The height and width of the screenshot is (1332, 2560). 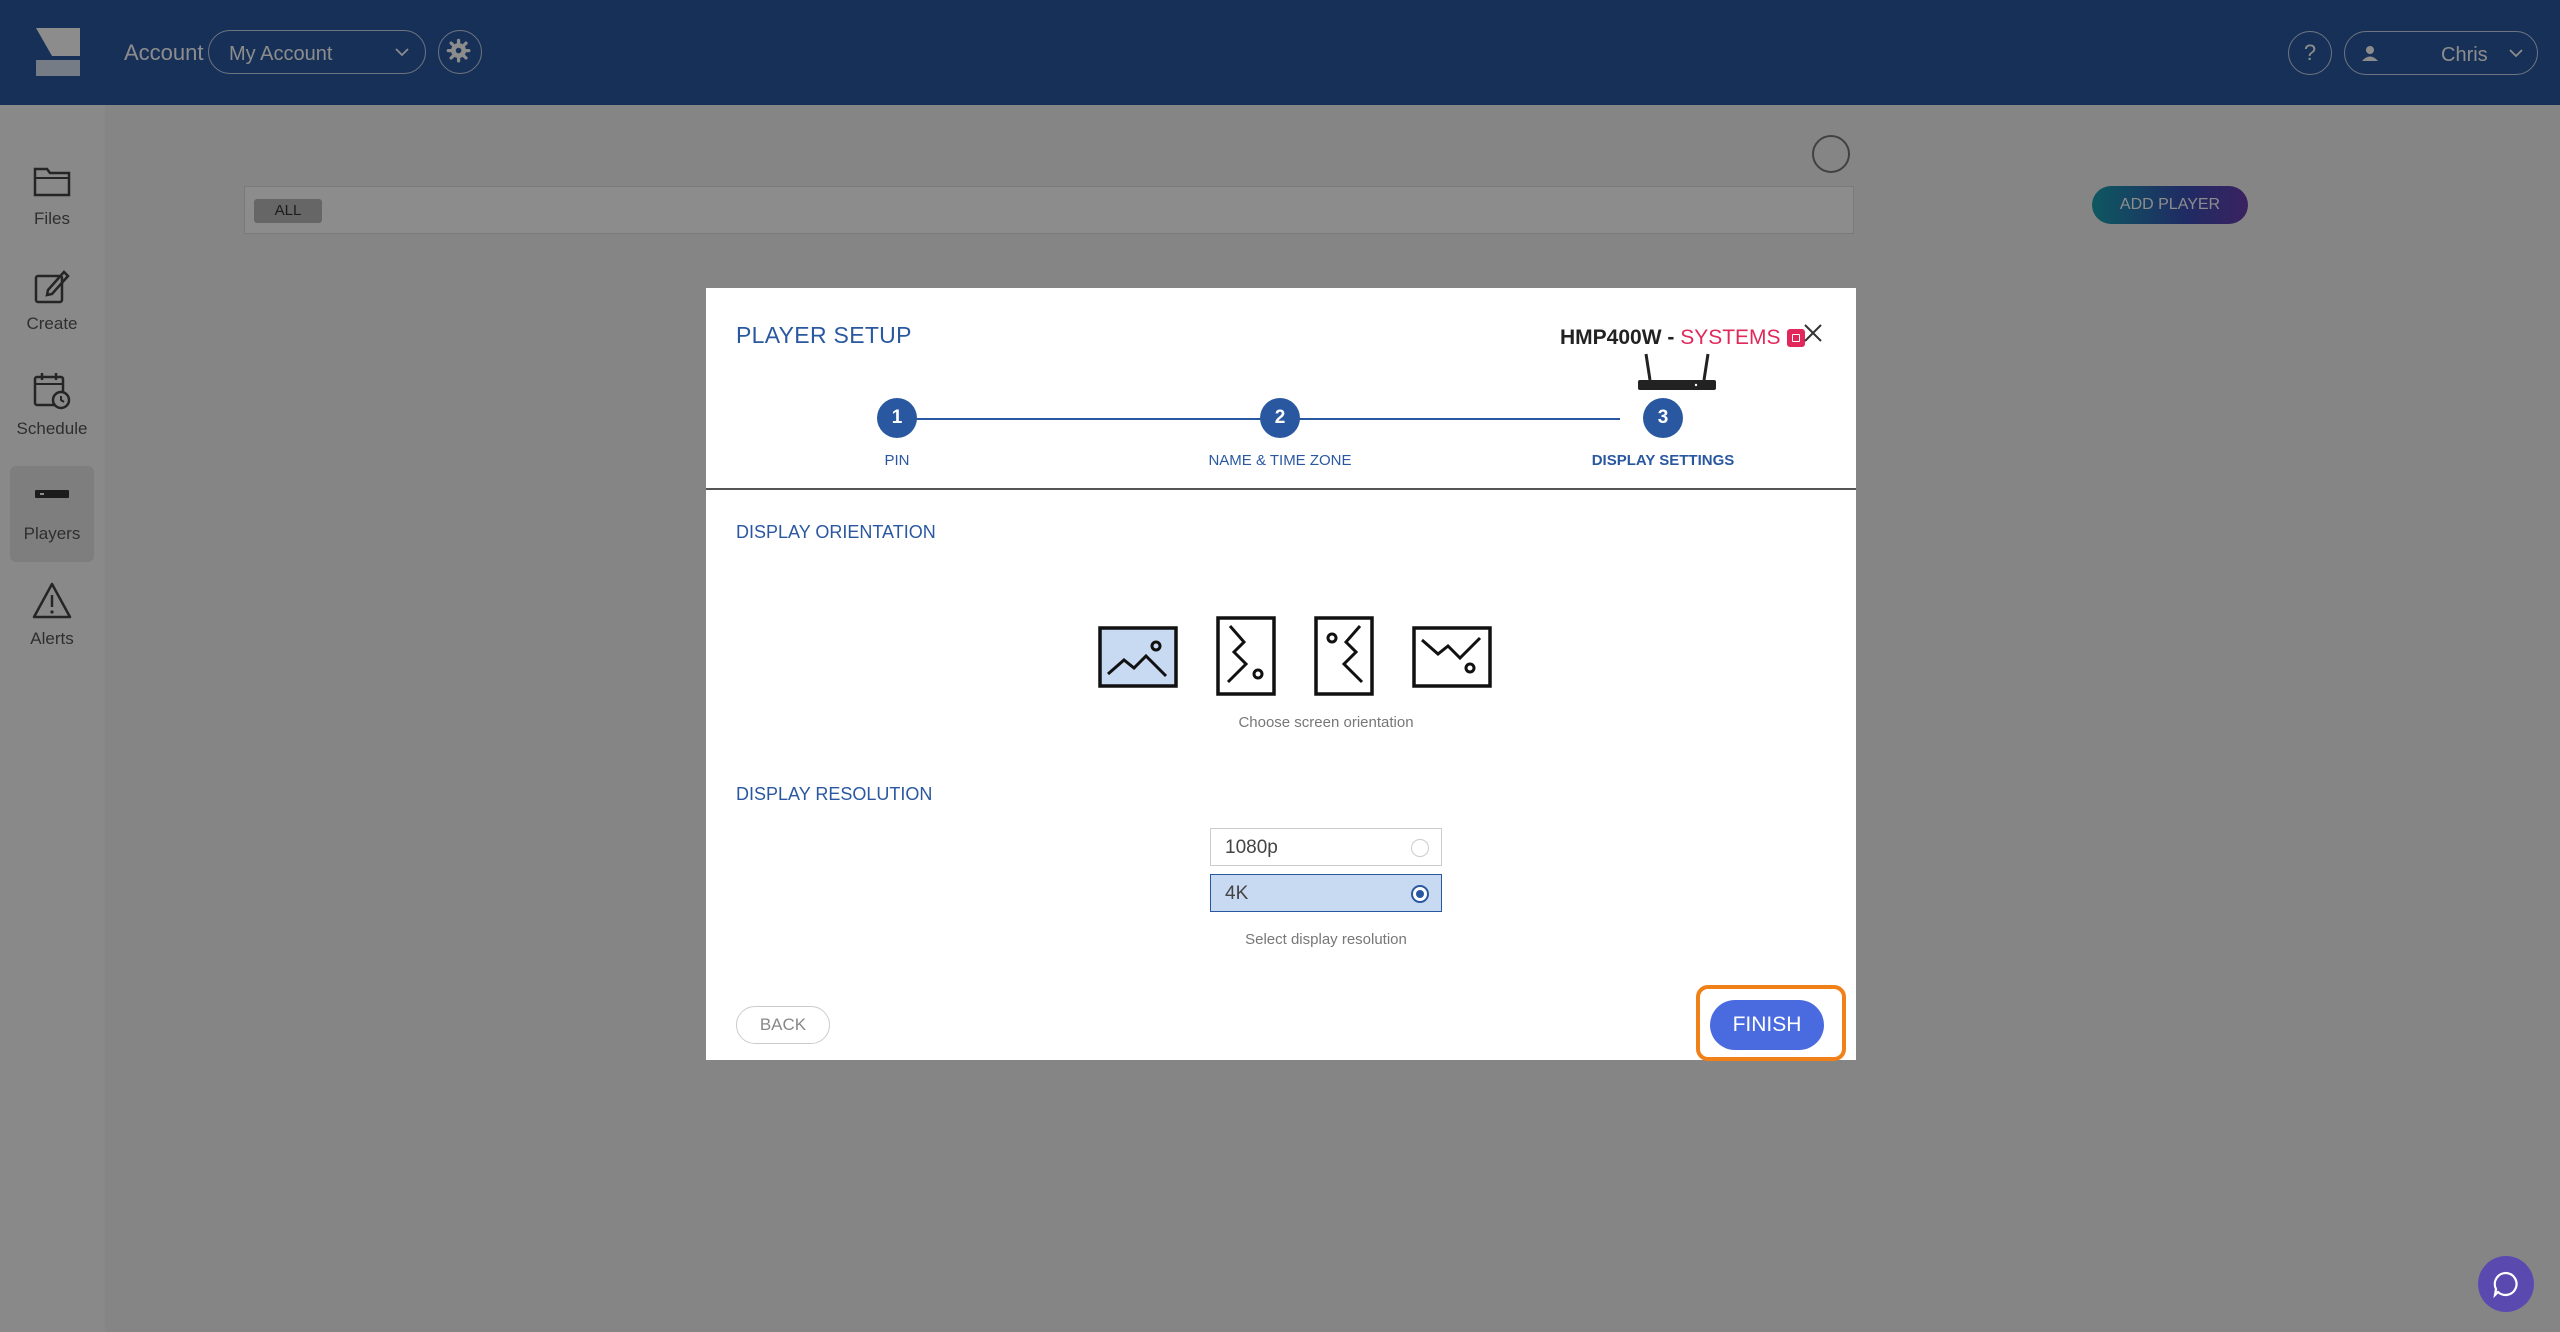 What do you see at coordinates (1326, 722) in the screenshot?
I see `orientation-hint: Choose screen orientation` at bounding box center [1326, 722].